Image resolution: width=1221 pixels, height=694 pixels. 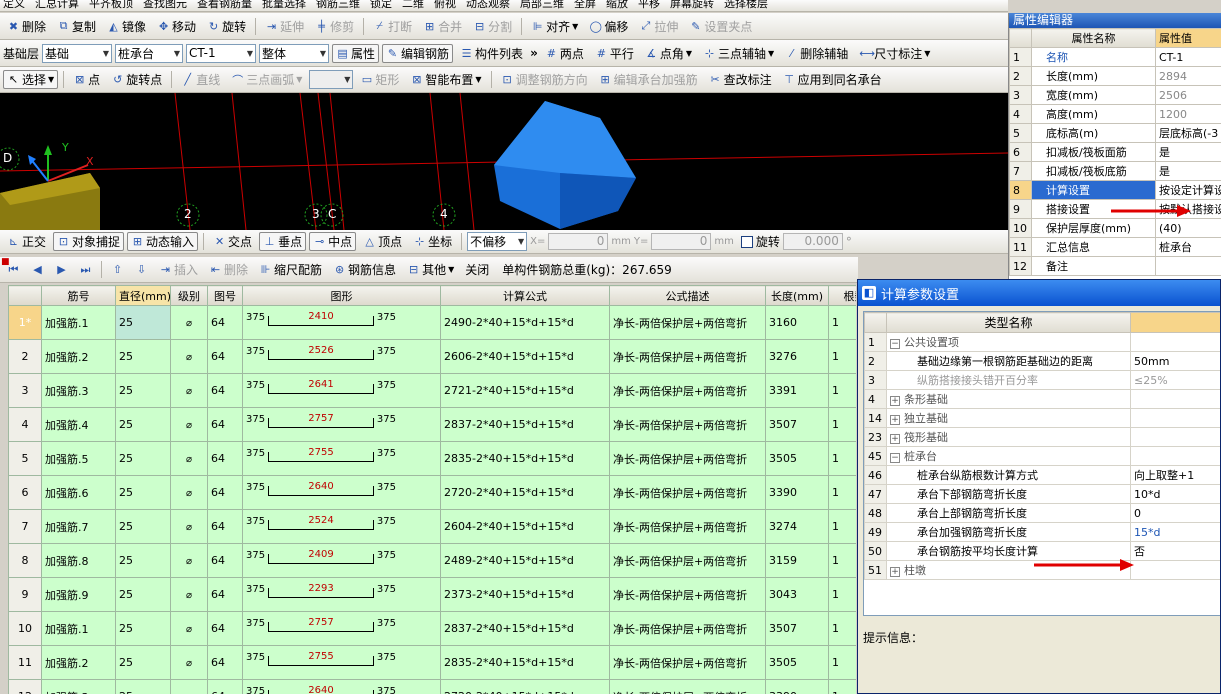 I want to click on grid-header-cell: 计算公式, so click(x=525, y=295).